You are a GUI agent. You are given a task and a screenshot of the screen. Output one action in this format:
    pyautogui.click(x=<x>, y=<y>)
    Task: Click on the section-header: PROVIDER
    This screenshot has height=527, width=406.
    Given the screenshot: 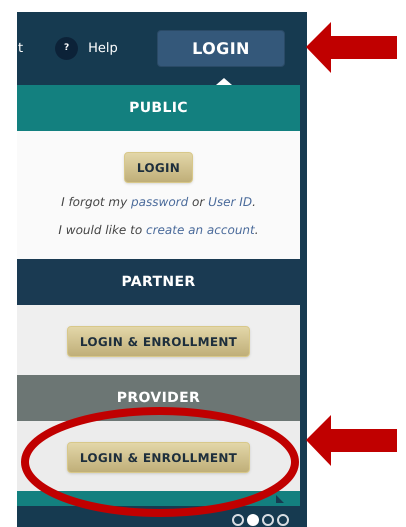 What is the action you would take?
    pyautogui.click(x=158, y=398)
    